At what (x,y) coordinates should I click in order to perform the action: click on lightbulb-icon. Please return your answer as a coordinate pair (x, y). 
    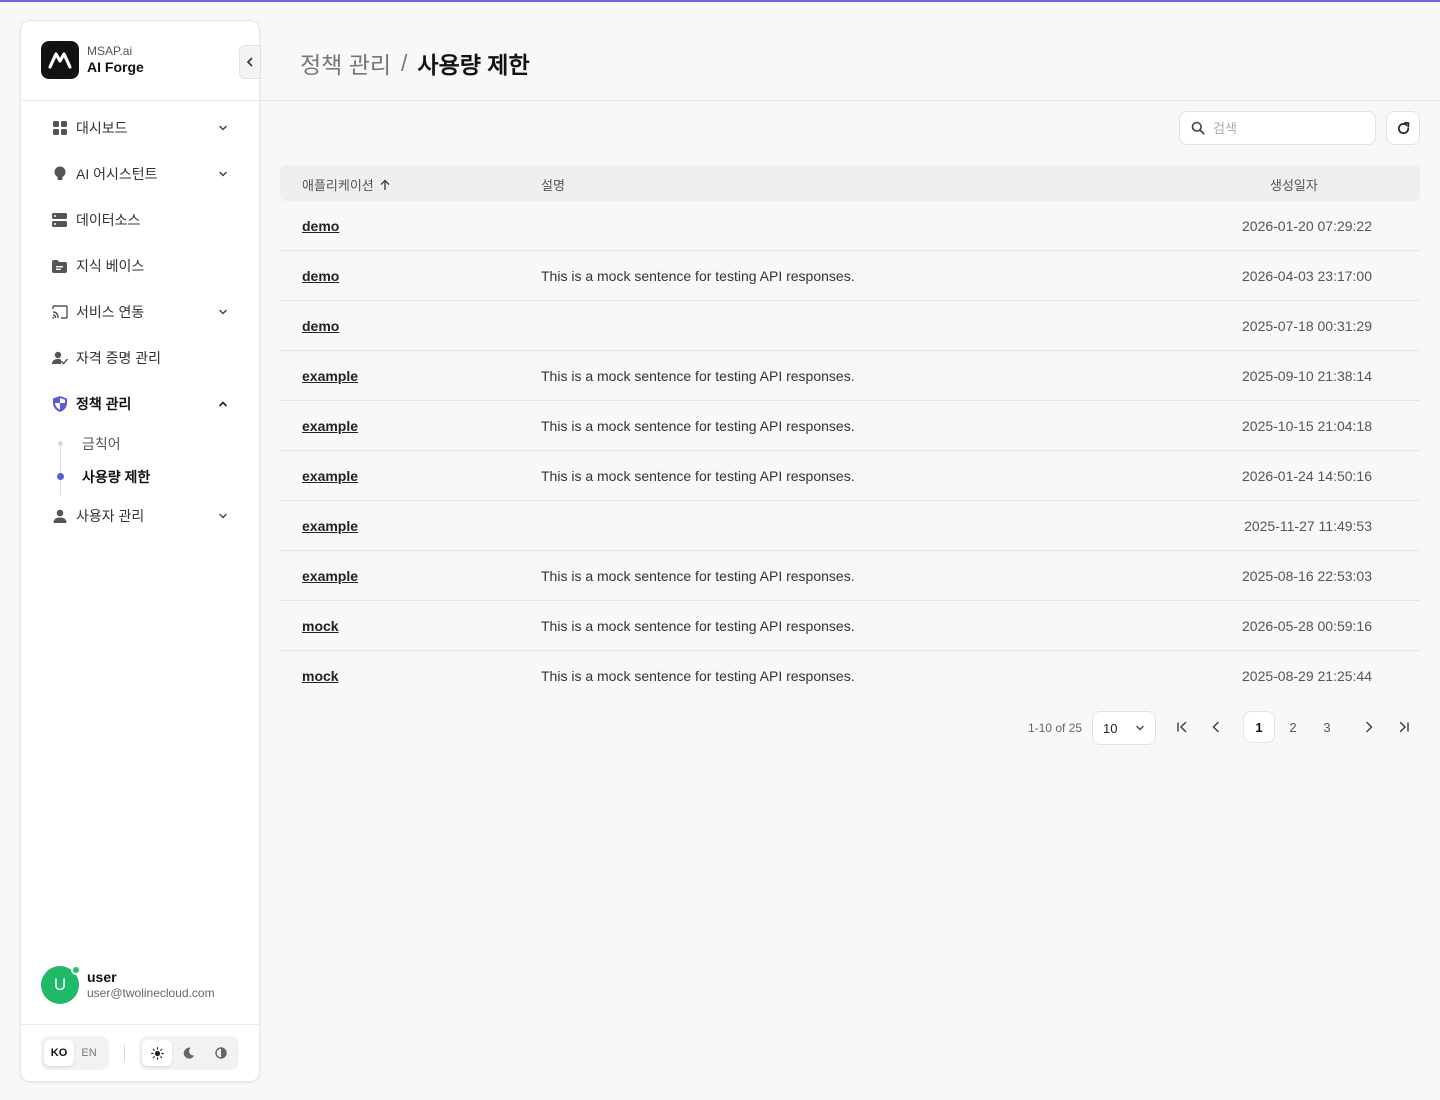
    Looking at the image, I should click on (59, 174).